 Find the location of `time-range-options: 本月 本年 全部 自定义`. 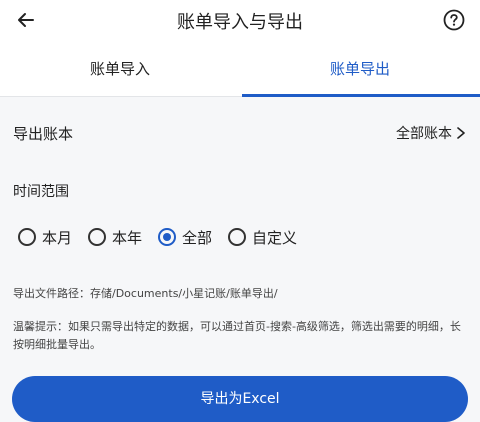

time-range-options: 本月 本年 全部 自定义 is located at coordinates (165, 237).